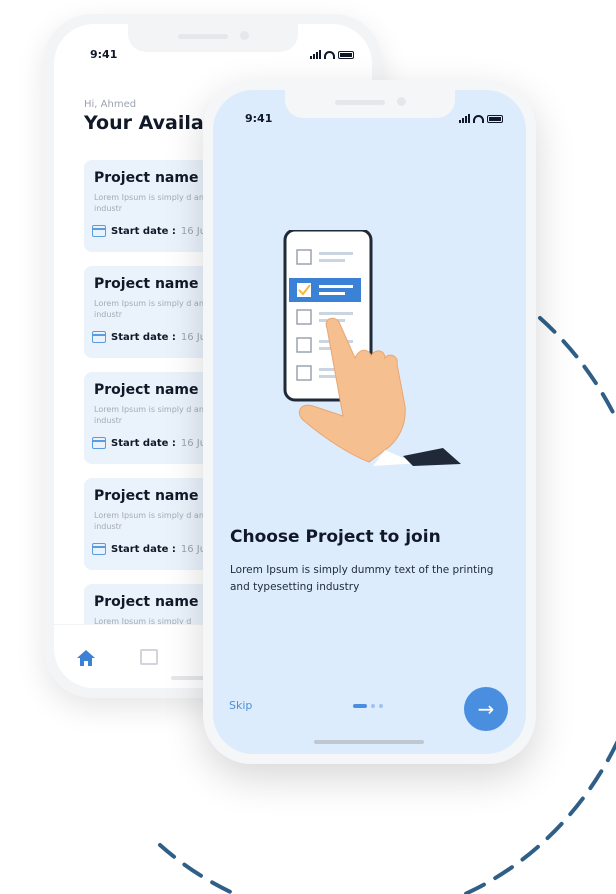 The image size is (616, 894). What do you see at coordinates (360, 706) in the screenshot?
I see `page-dot-active` at bounding box center [360, 706].